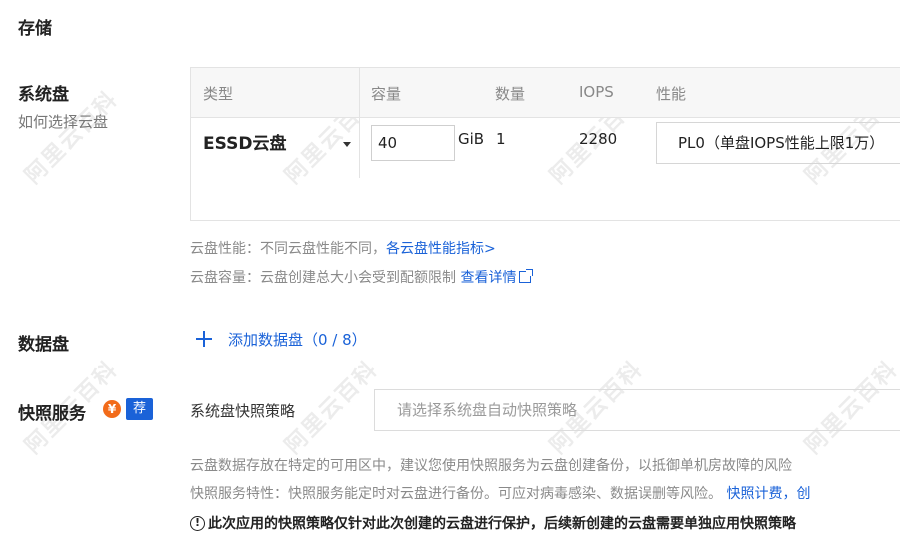  What do you see at coordinates (761, 494) in the screenshot?
I see `snapshot-pricing-link: 快照计费，` at bounding box center [761, 494].